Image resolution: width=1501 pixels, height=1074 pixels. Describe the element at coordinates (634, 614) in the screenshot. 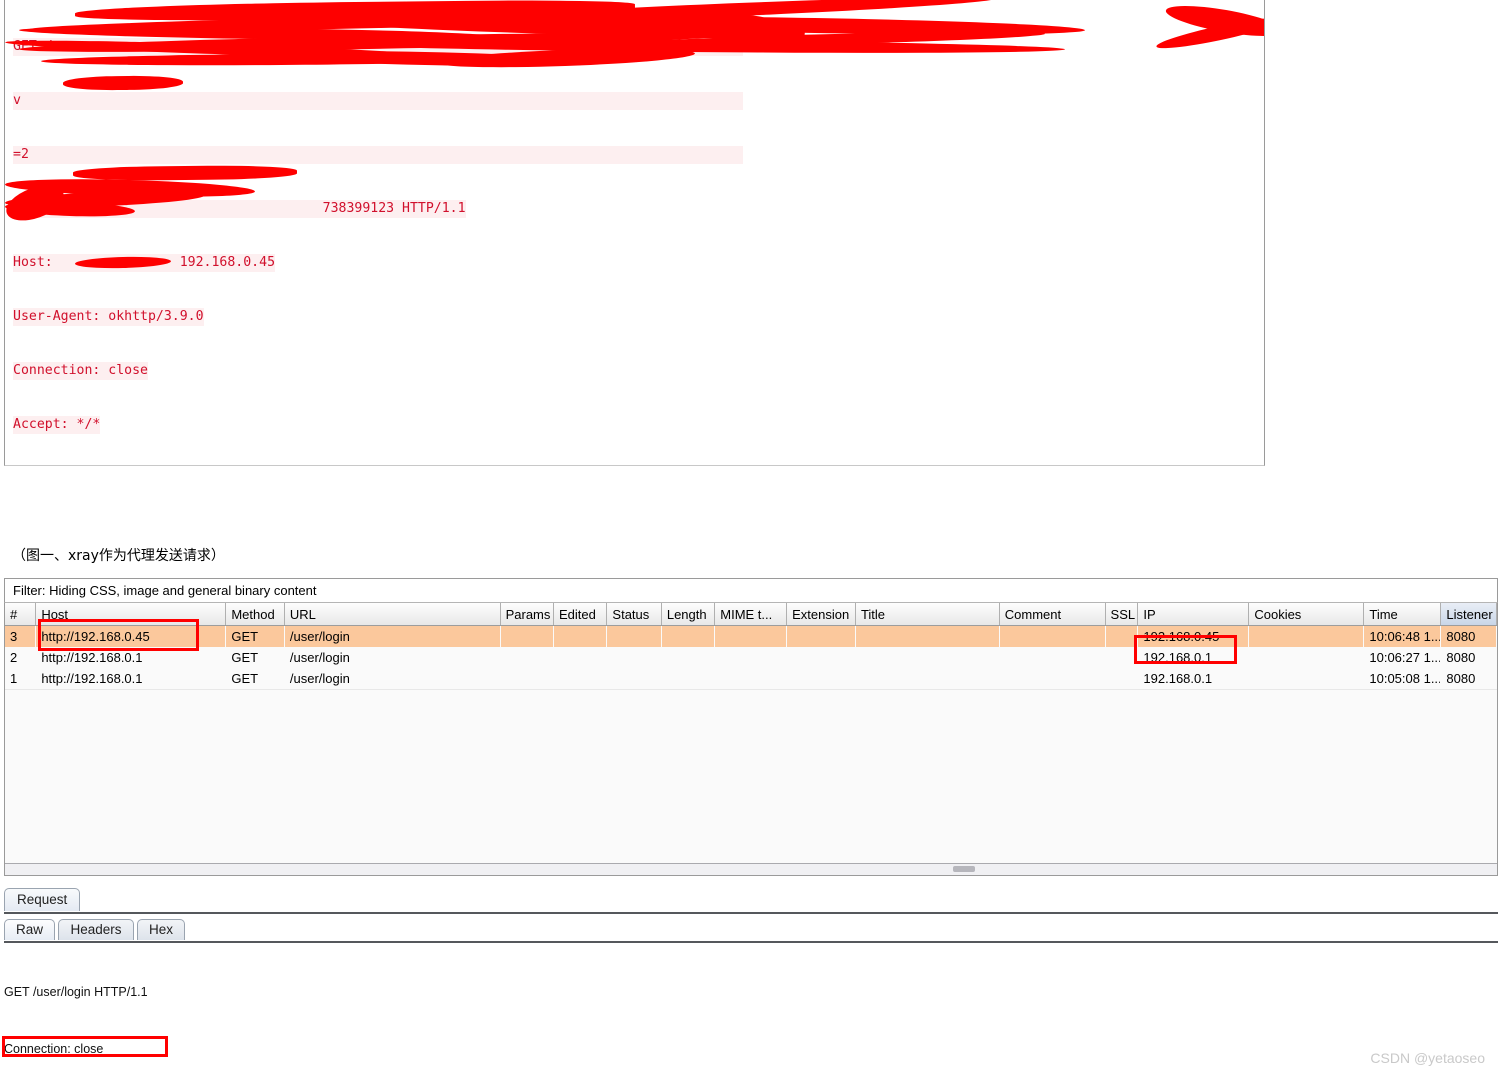

I see `col-header-status: Status` at that location.